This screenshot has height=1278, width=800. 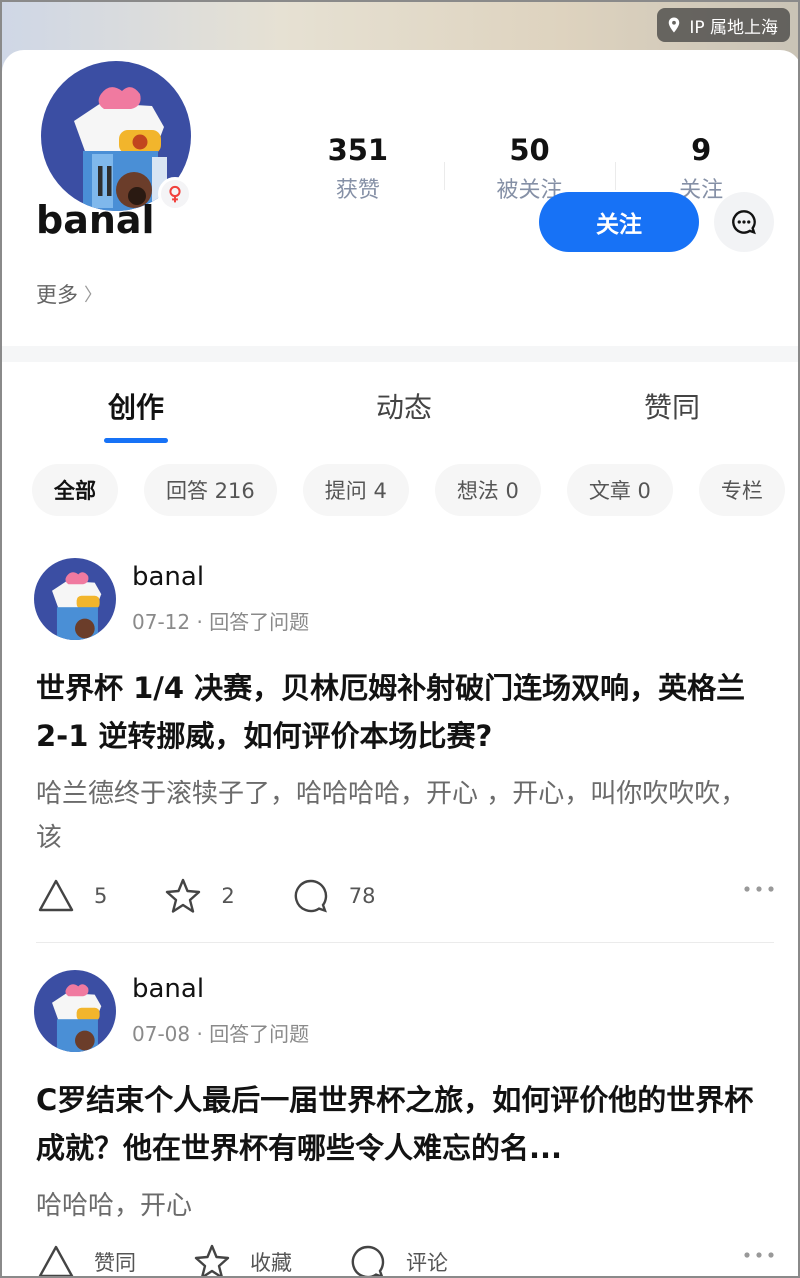 I want to click on favorite-count: 2, so click(x=228, y=896).